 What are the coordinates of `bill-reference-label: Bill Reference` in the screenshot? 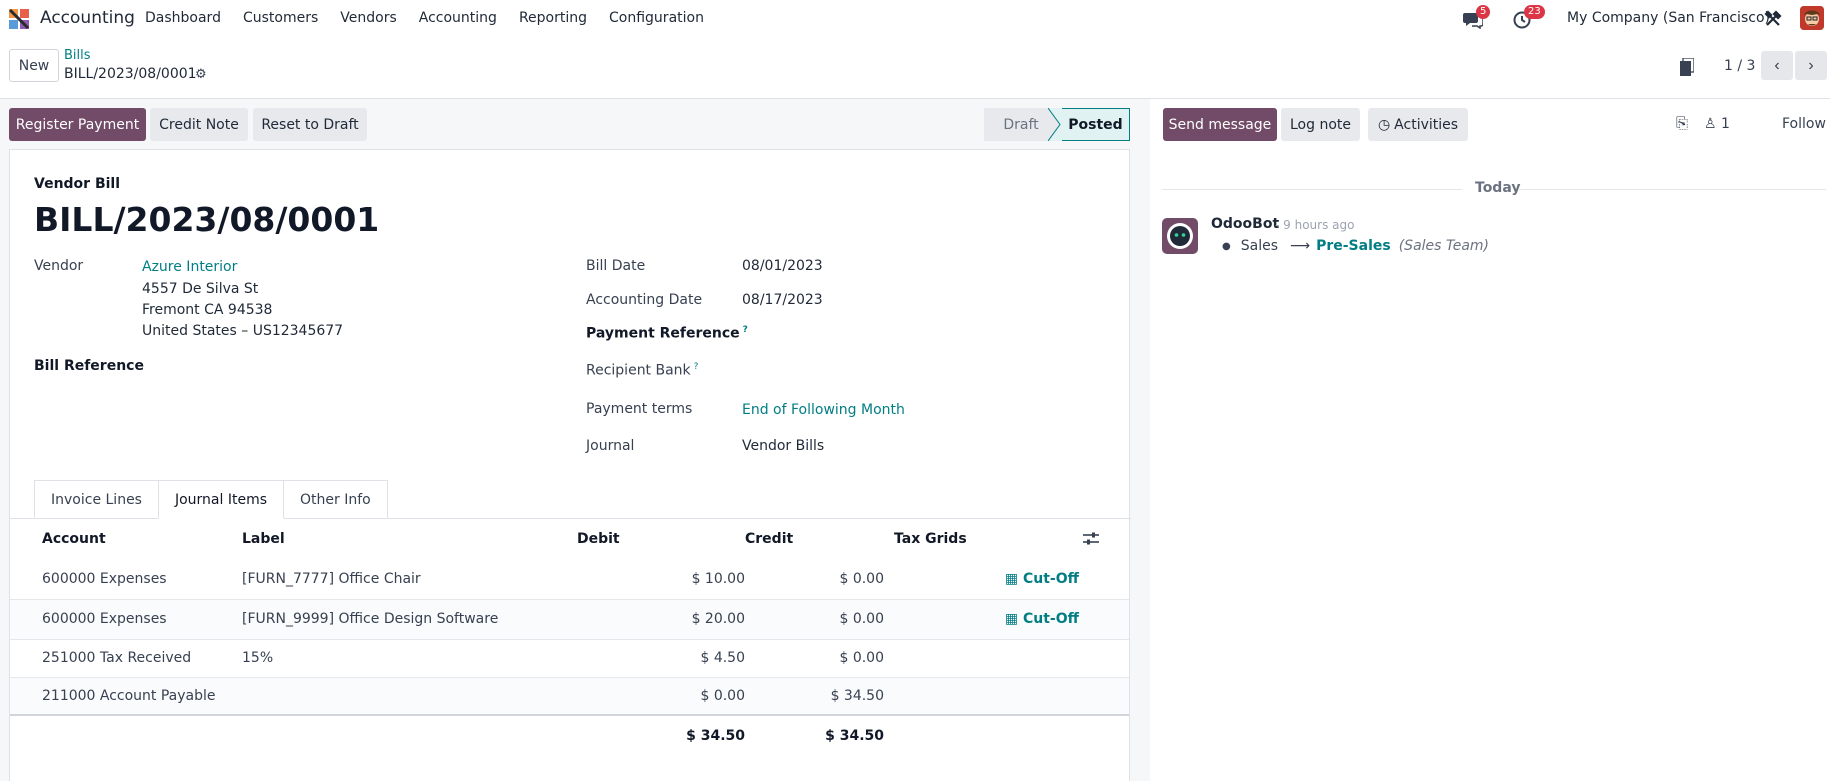 It's located at (89, 366).